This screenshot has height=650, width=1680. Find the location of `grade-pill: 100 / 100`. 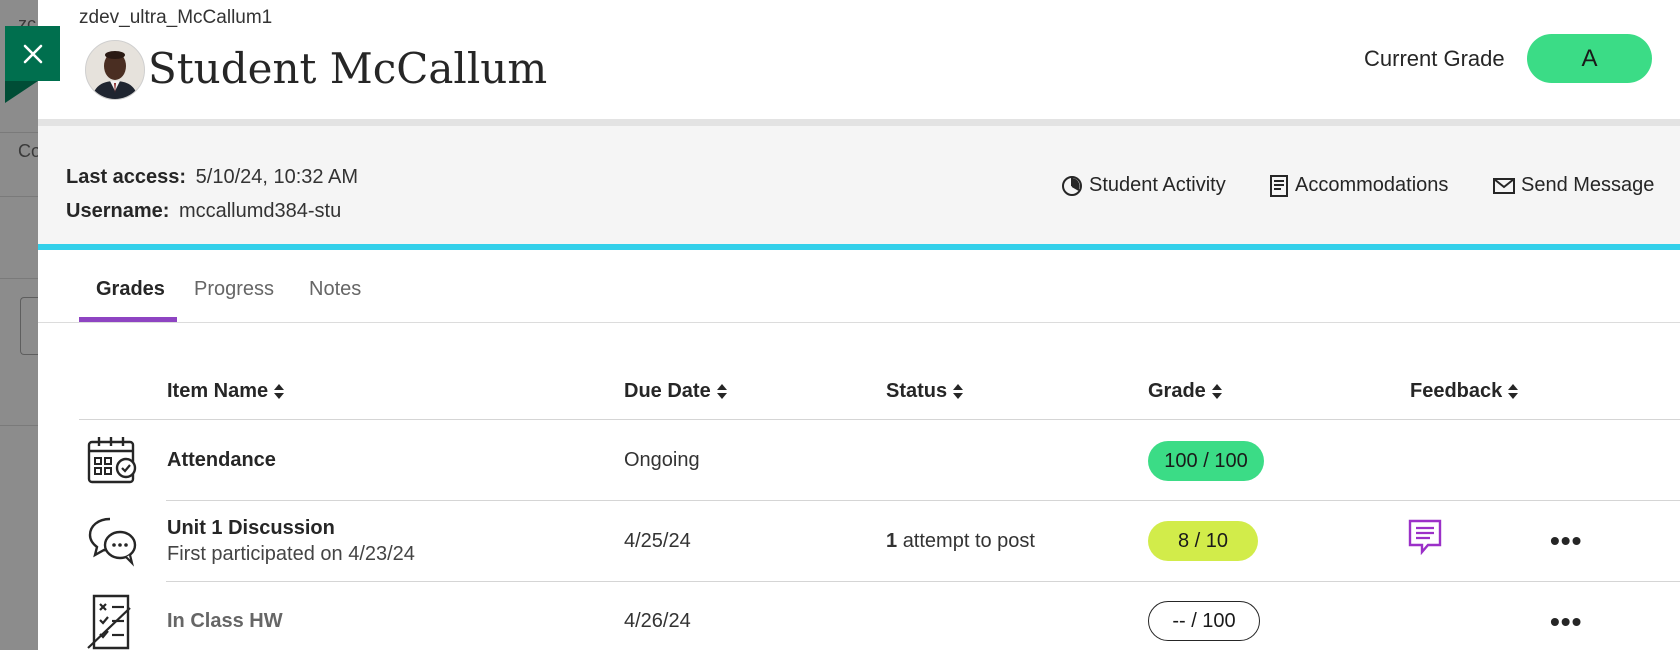

grade-pill: 100 / 100 is located at coordinates (1206, 461).